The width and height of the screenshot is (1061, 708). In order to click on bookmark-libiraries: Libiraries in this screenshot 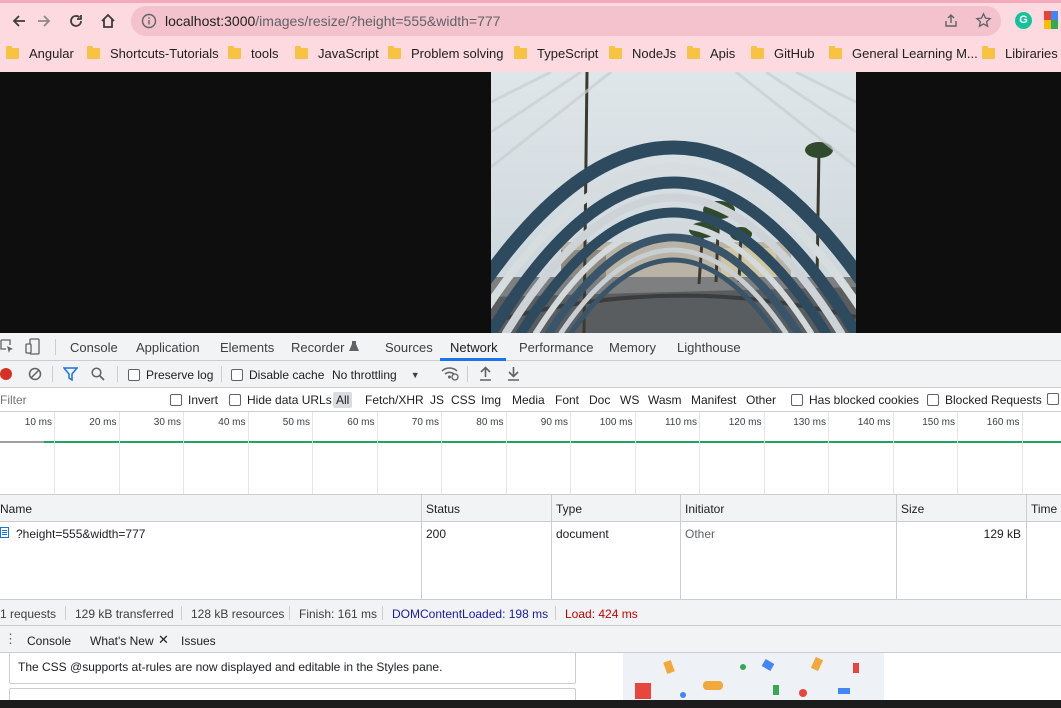, I will do `click(1020, 53)`.